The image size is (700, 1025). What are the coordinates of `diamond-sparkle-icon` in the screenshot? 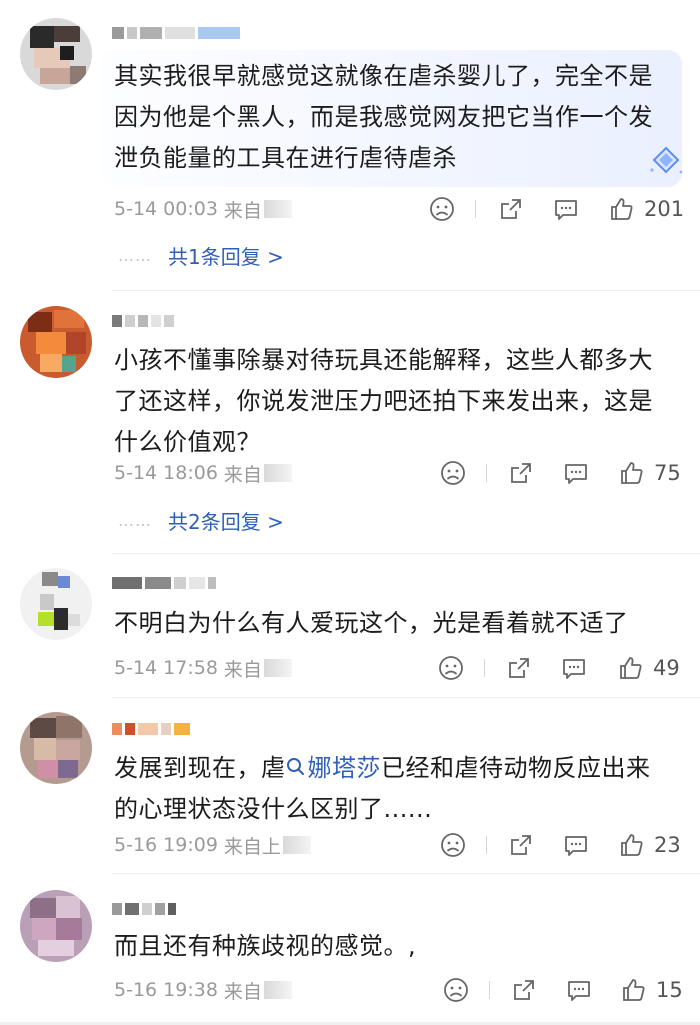 It's located at (666, 160).